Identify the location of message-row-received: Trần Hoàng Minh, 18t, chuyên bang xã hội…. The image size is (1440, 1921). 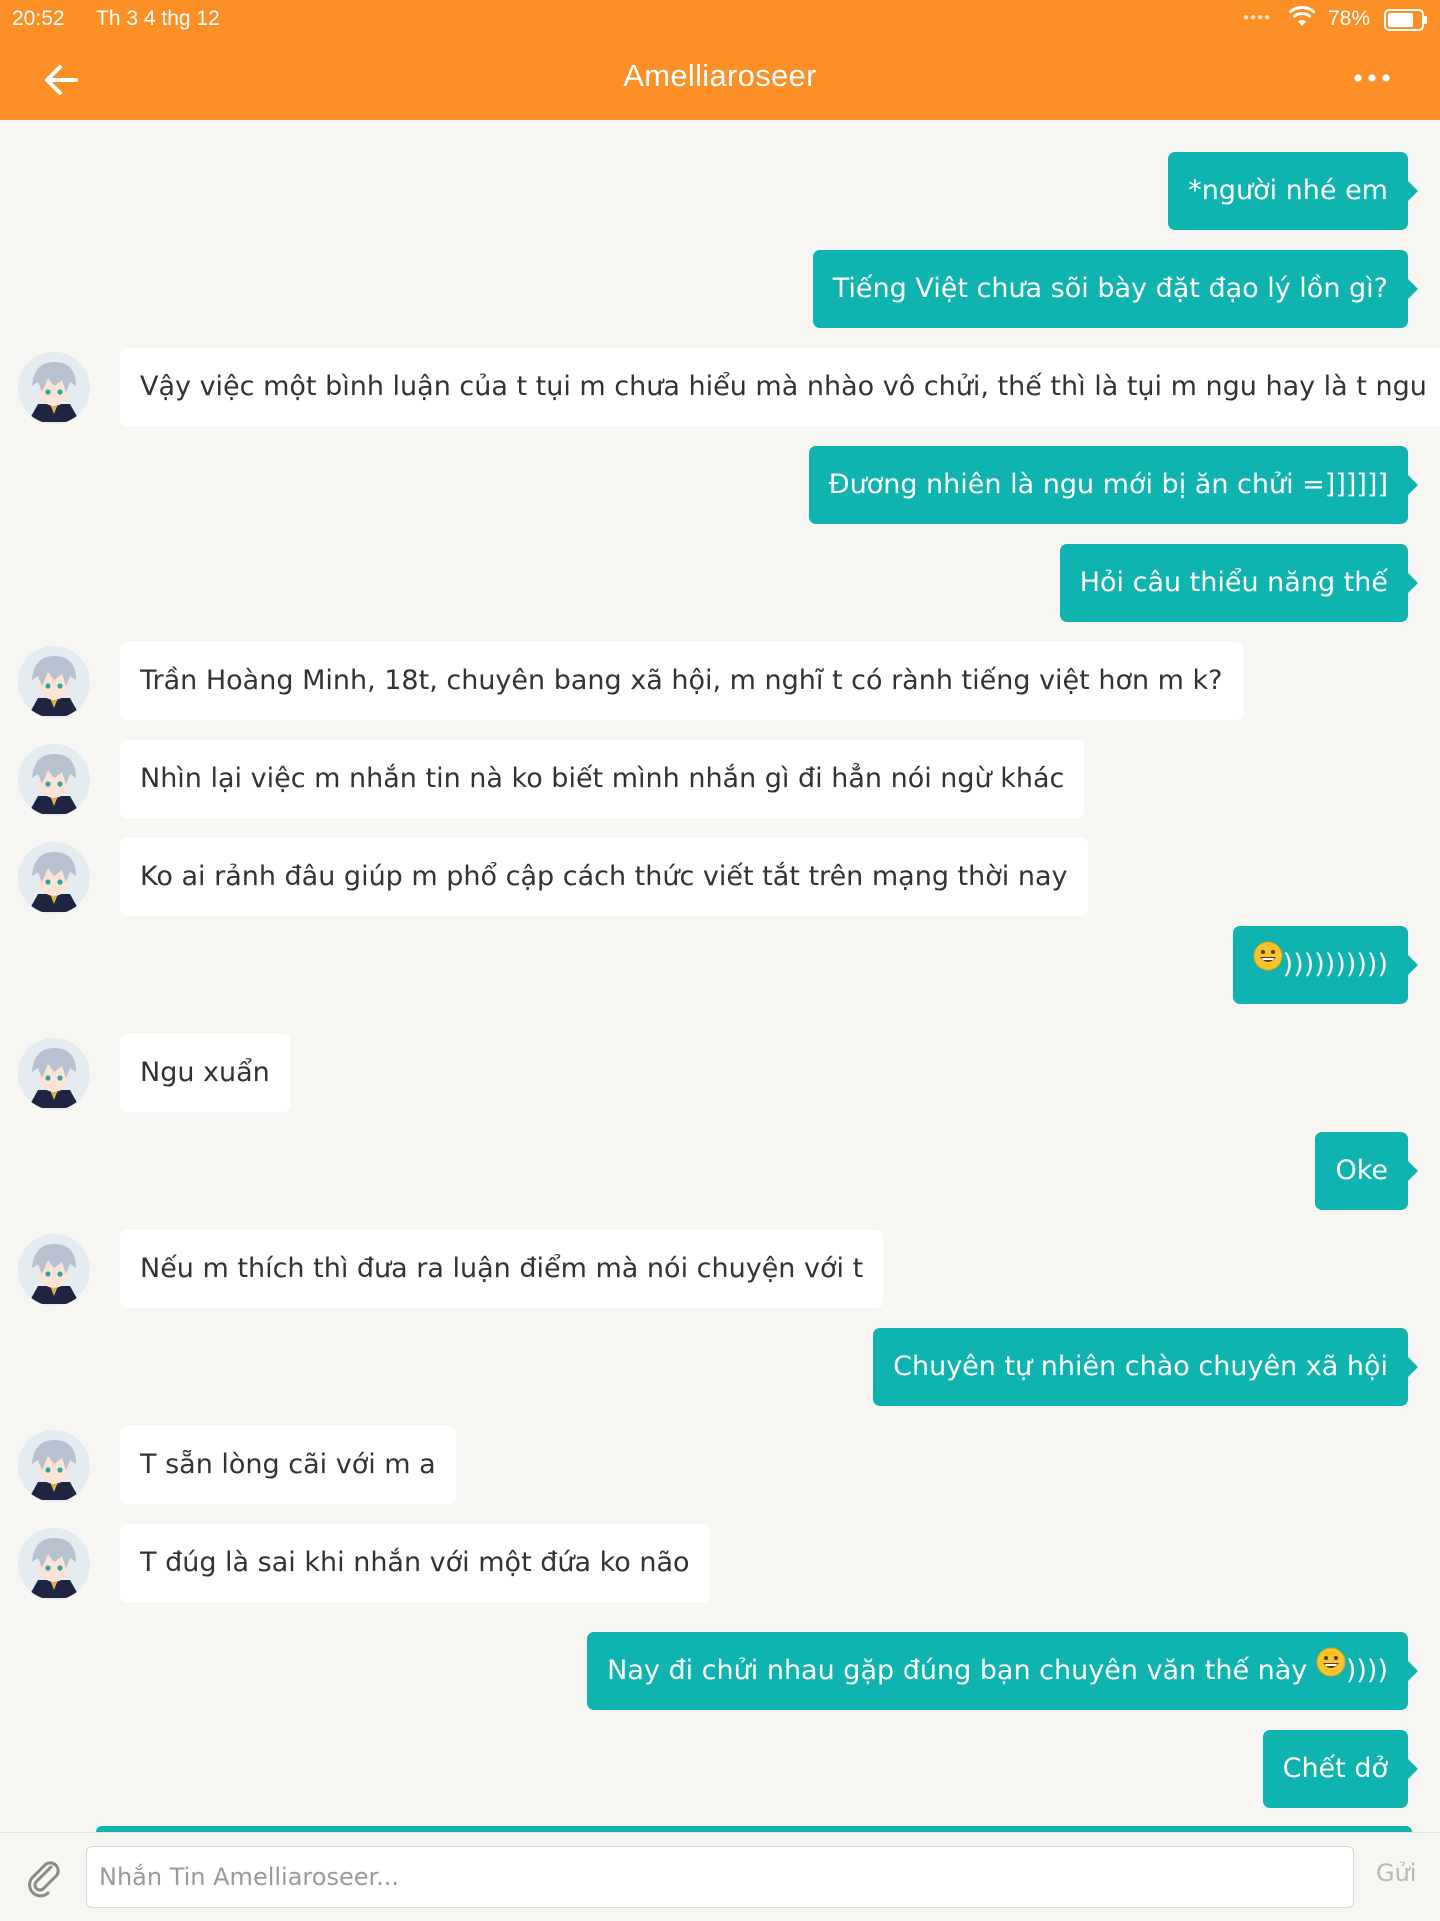
(720, 682).